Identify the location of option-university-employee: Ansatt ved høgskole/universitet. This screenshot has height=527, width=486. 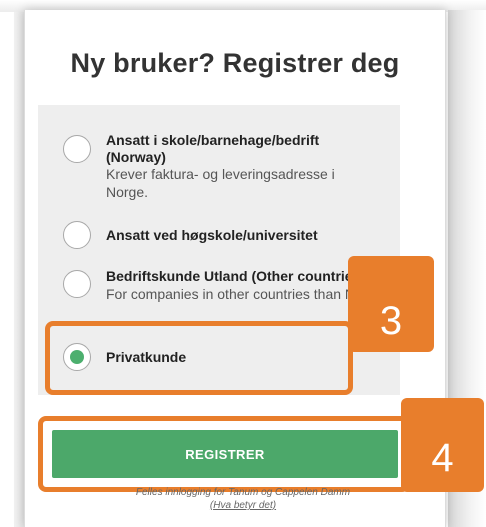
(219, 237).